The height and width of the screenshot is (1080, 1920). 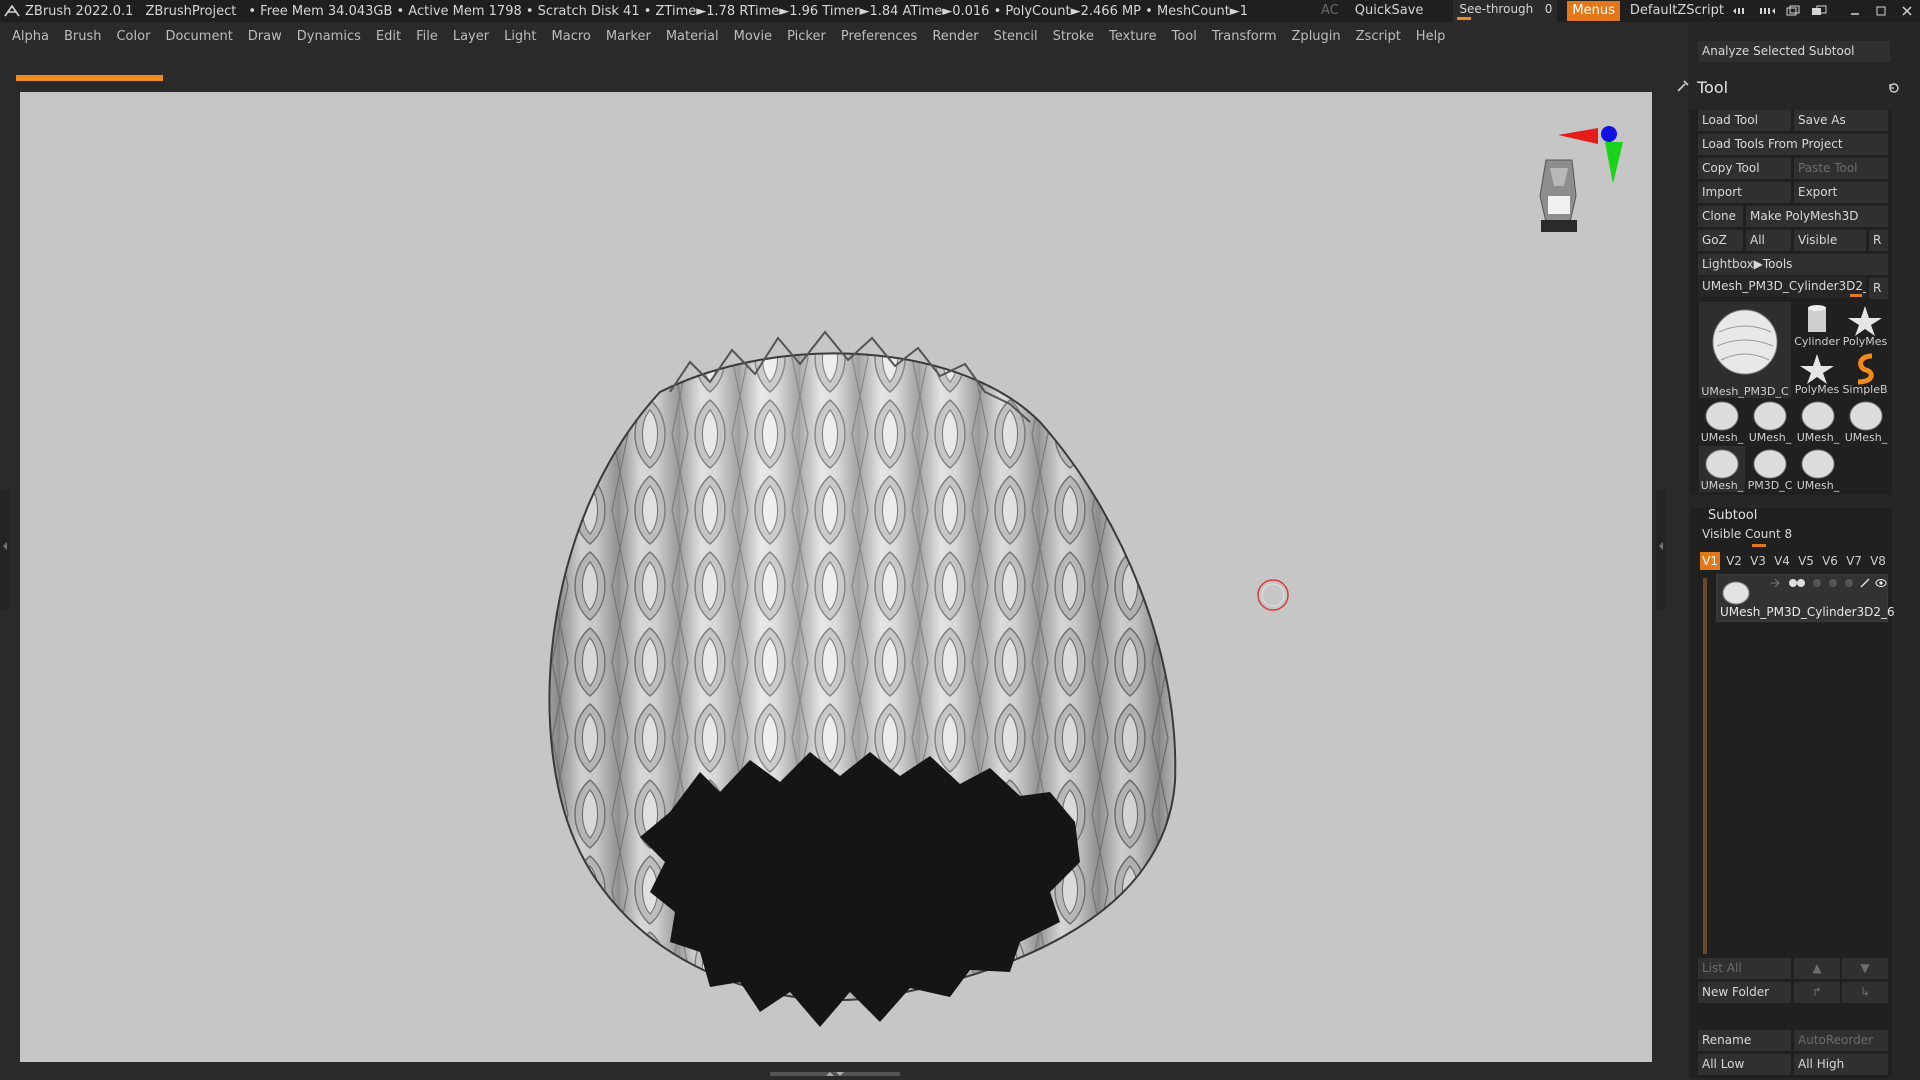 I want to click on thumb-polymesh-1: PolyMes, so click(x=1865, y=325).